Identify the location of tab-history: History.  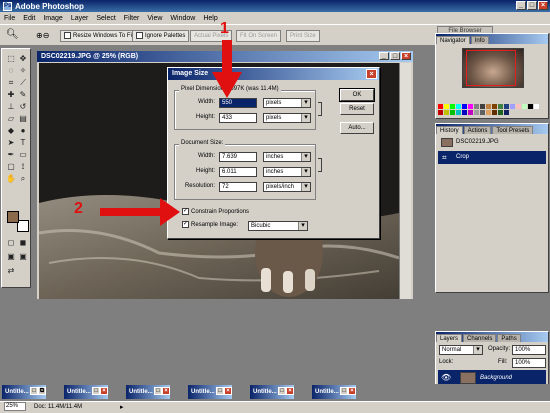
(449, 130).